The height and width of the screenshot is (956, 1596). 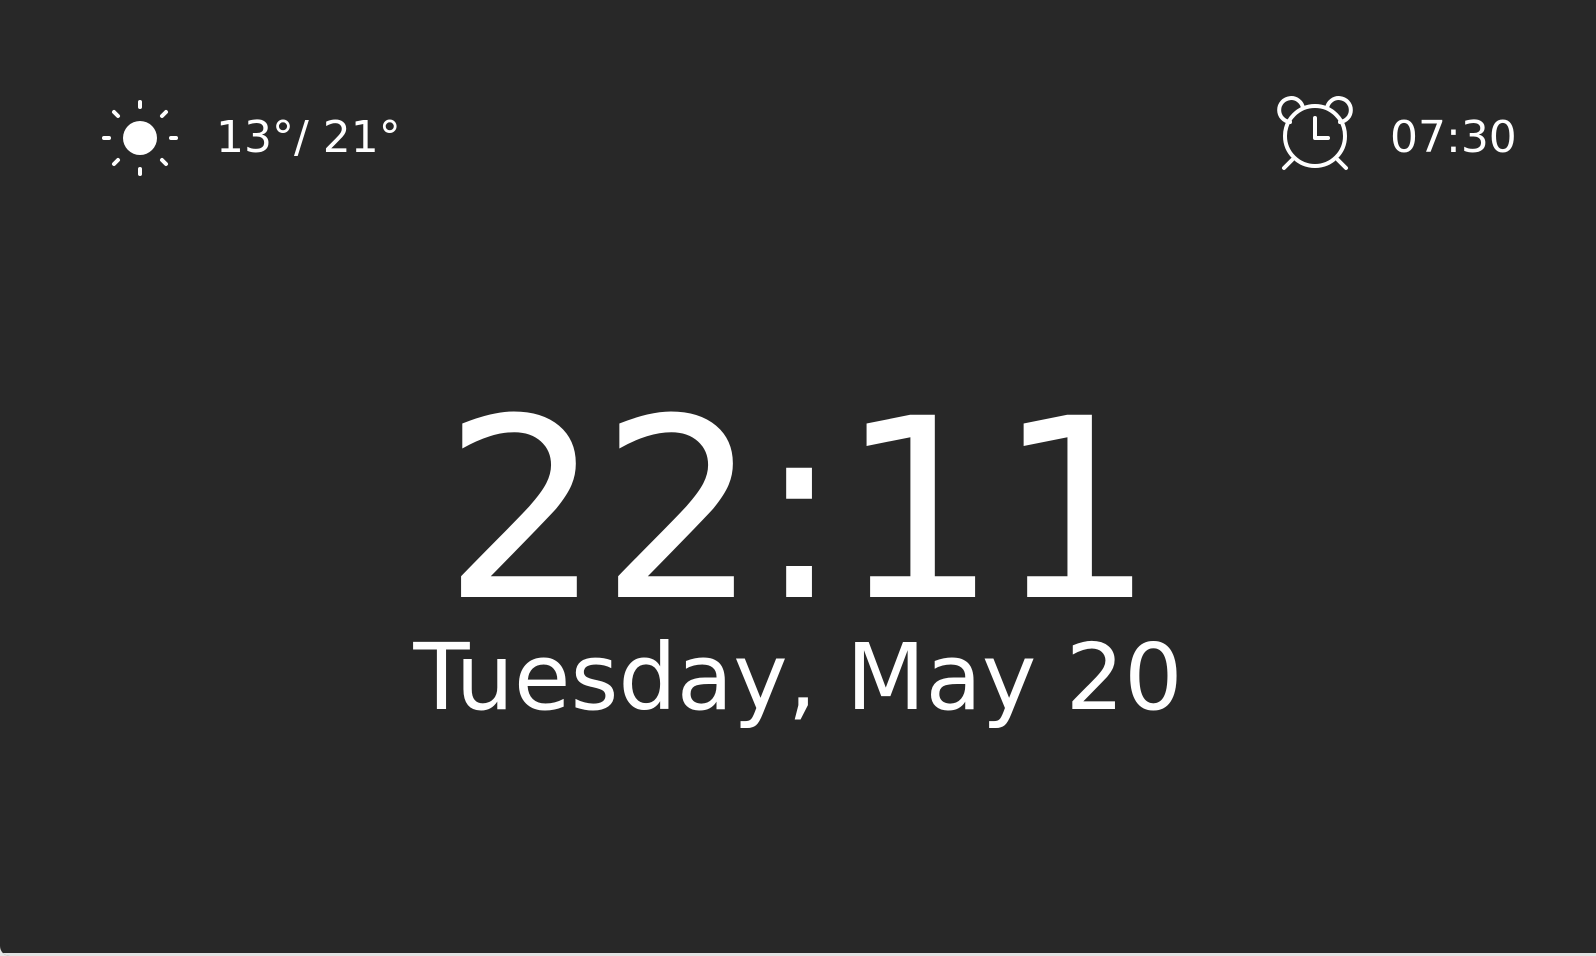 What do you see at coordinates (798, 677) in the screenshot?
I see `current-date: Tuesday, May 20` at bounding box center [798, 677].